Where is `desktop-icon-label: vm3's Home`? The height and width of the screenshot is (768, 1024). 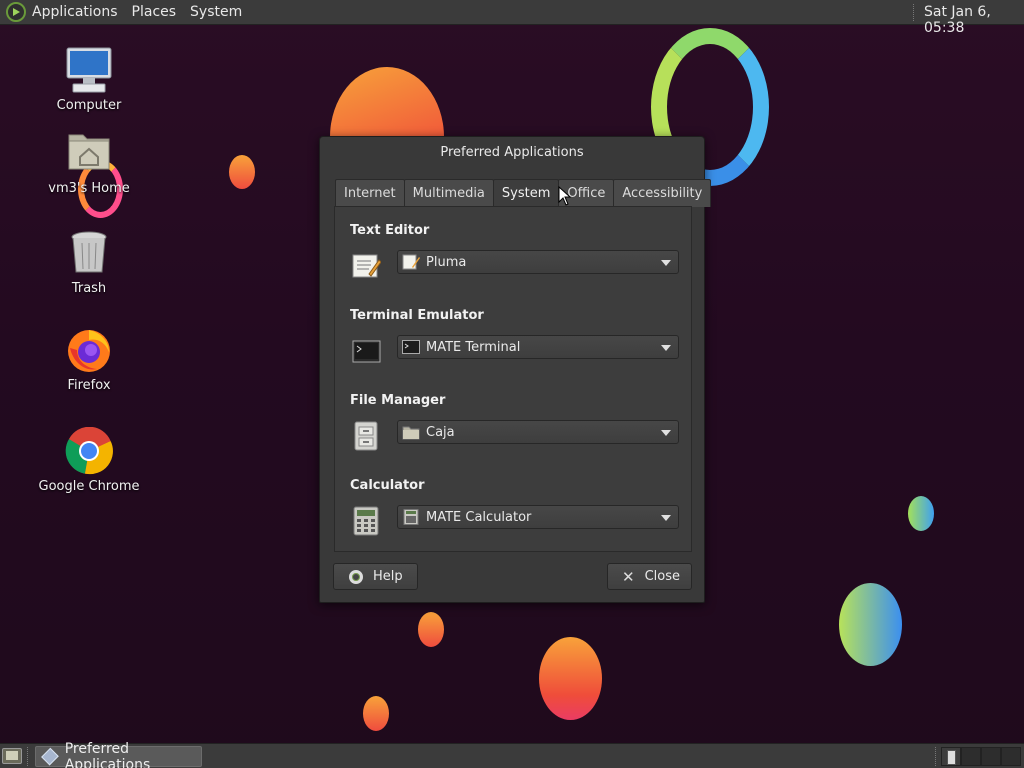
desktop-icon-label: vm3's Home is located at coordinates (89, 188).